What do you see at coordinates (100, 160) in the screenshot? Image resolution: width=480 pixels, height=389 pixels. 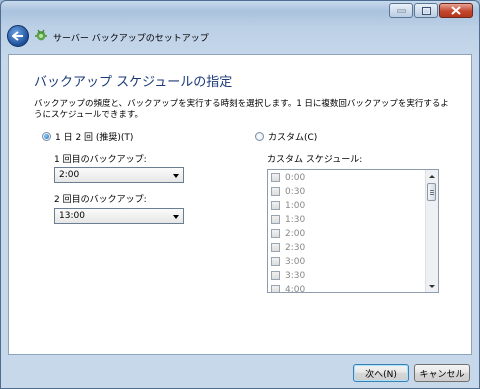 I see `first-backup-label: 1 回目のバックアップ:` at bounding box center [100, 160].